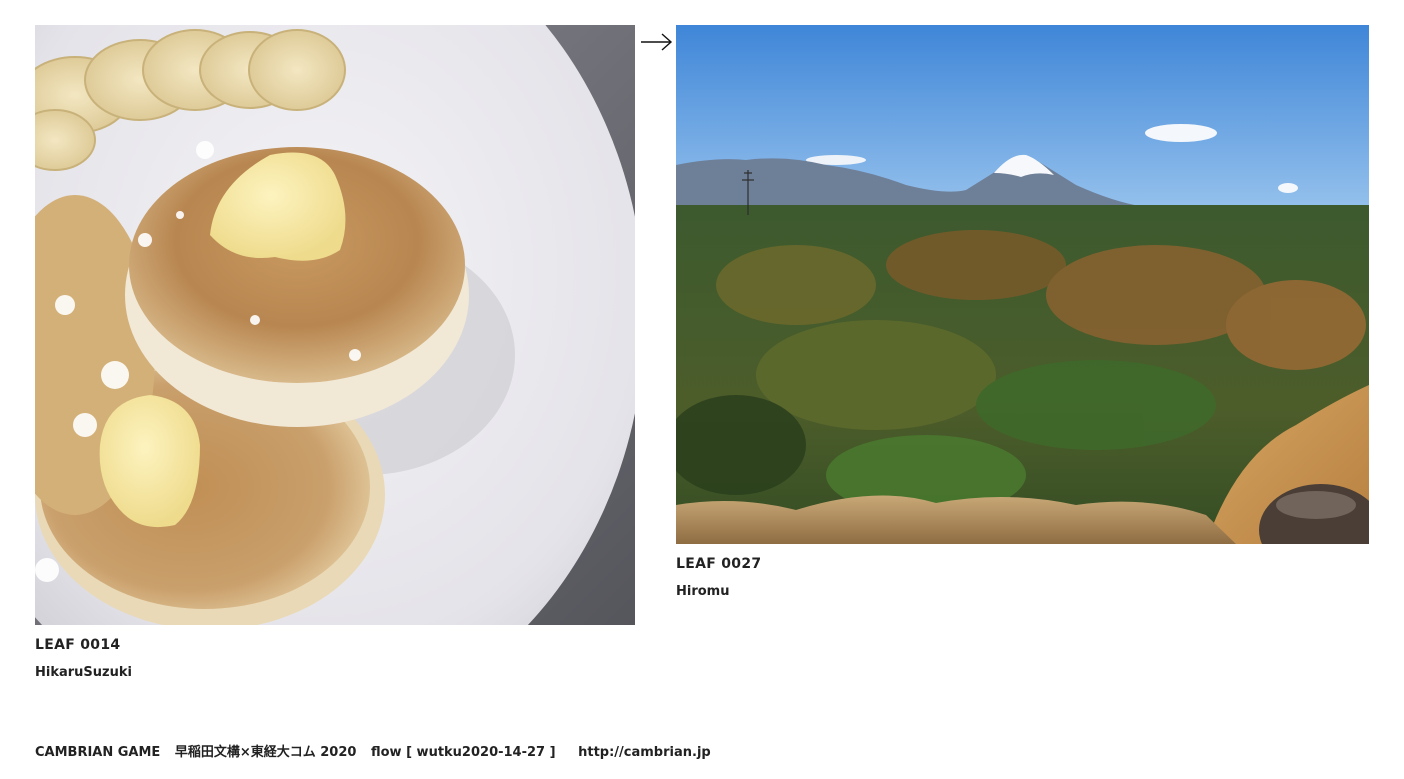  I want to click on leaf-id-label: LEAF 0014, so click(335, 645).